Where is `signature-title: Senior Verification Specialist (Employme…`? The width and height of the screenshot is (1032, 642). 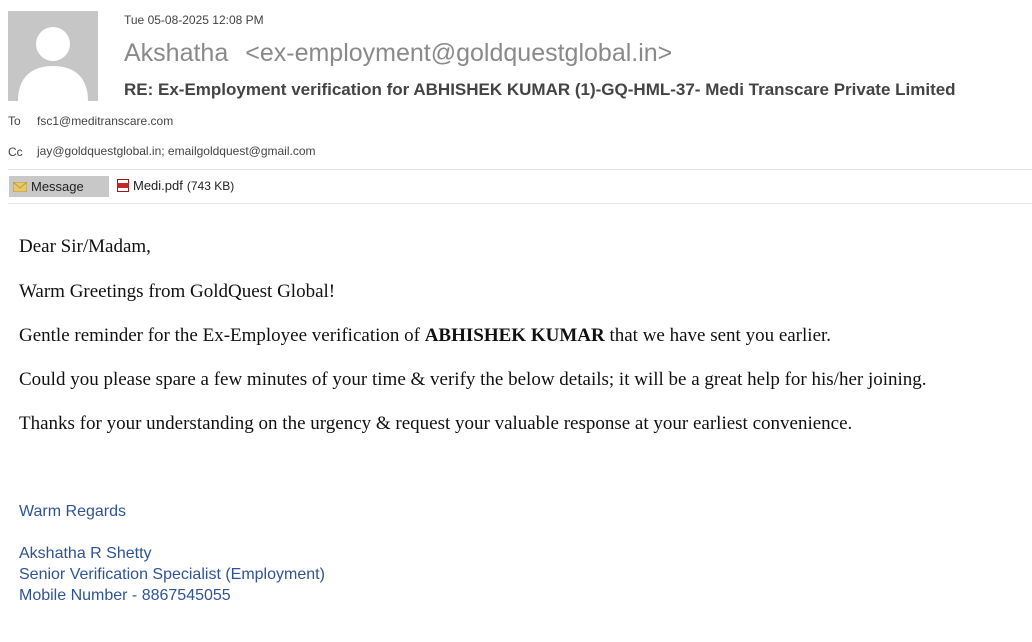
signature-title: Senior Verification Specialist (Employme… is located at coordinates (172, 574).